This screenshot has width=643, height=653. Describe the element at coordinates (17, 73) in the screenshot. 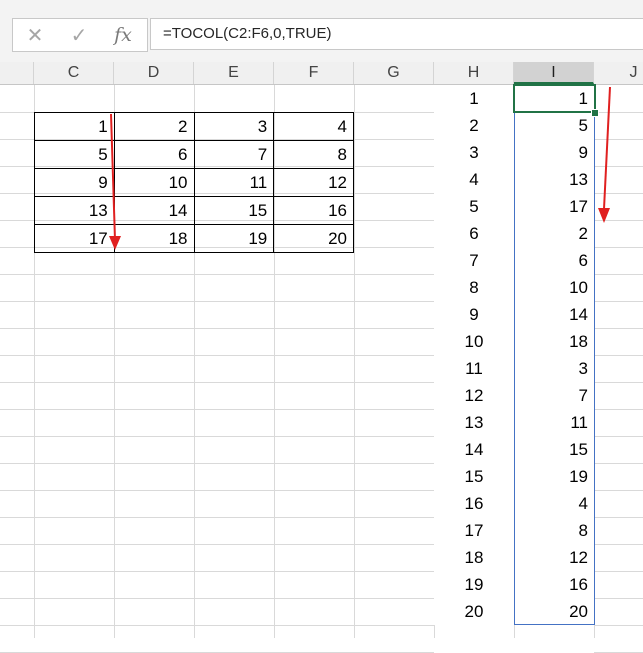

I see `column-header-partial` at that location.